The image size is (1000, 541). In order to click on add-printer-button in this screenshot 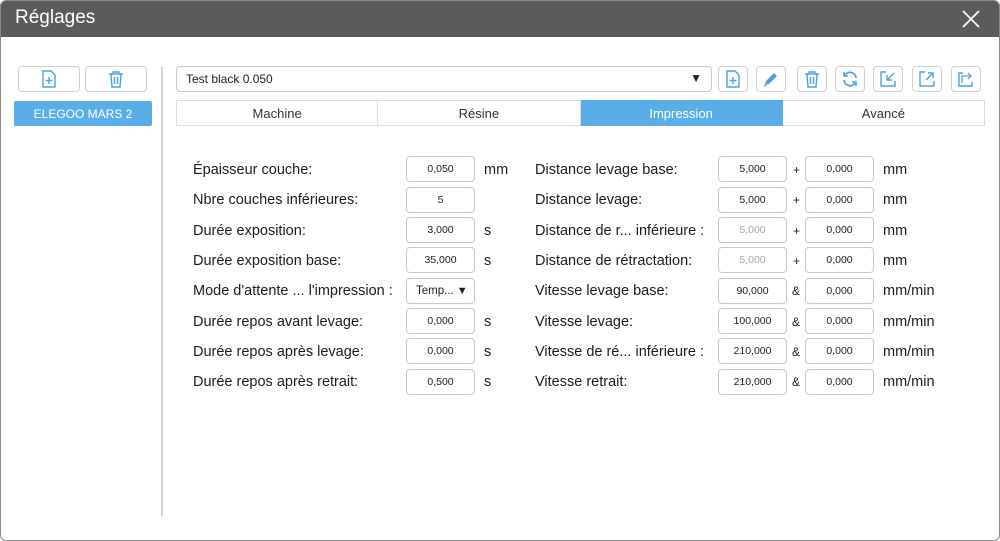, I will do `click(49, 79)`.